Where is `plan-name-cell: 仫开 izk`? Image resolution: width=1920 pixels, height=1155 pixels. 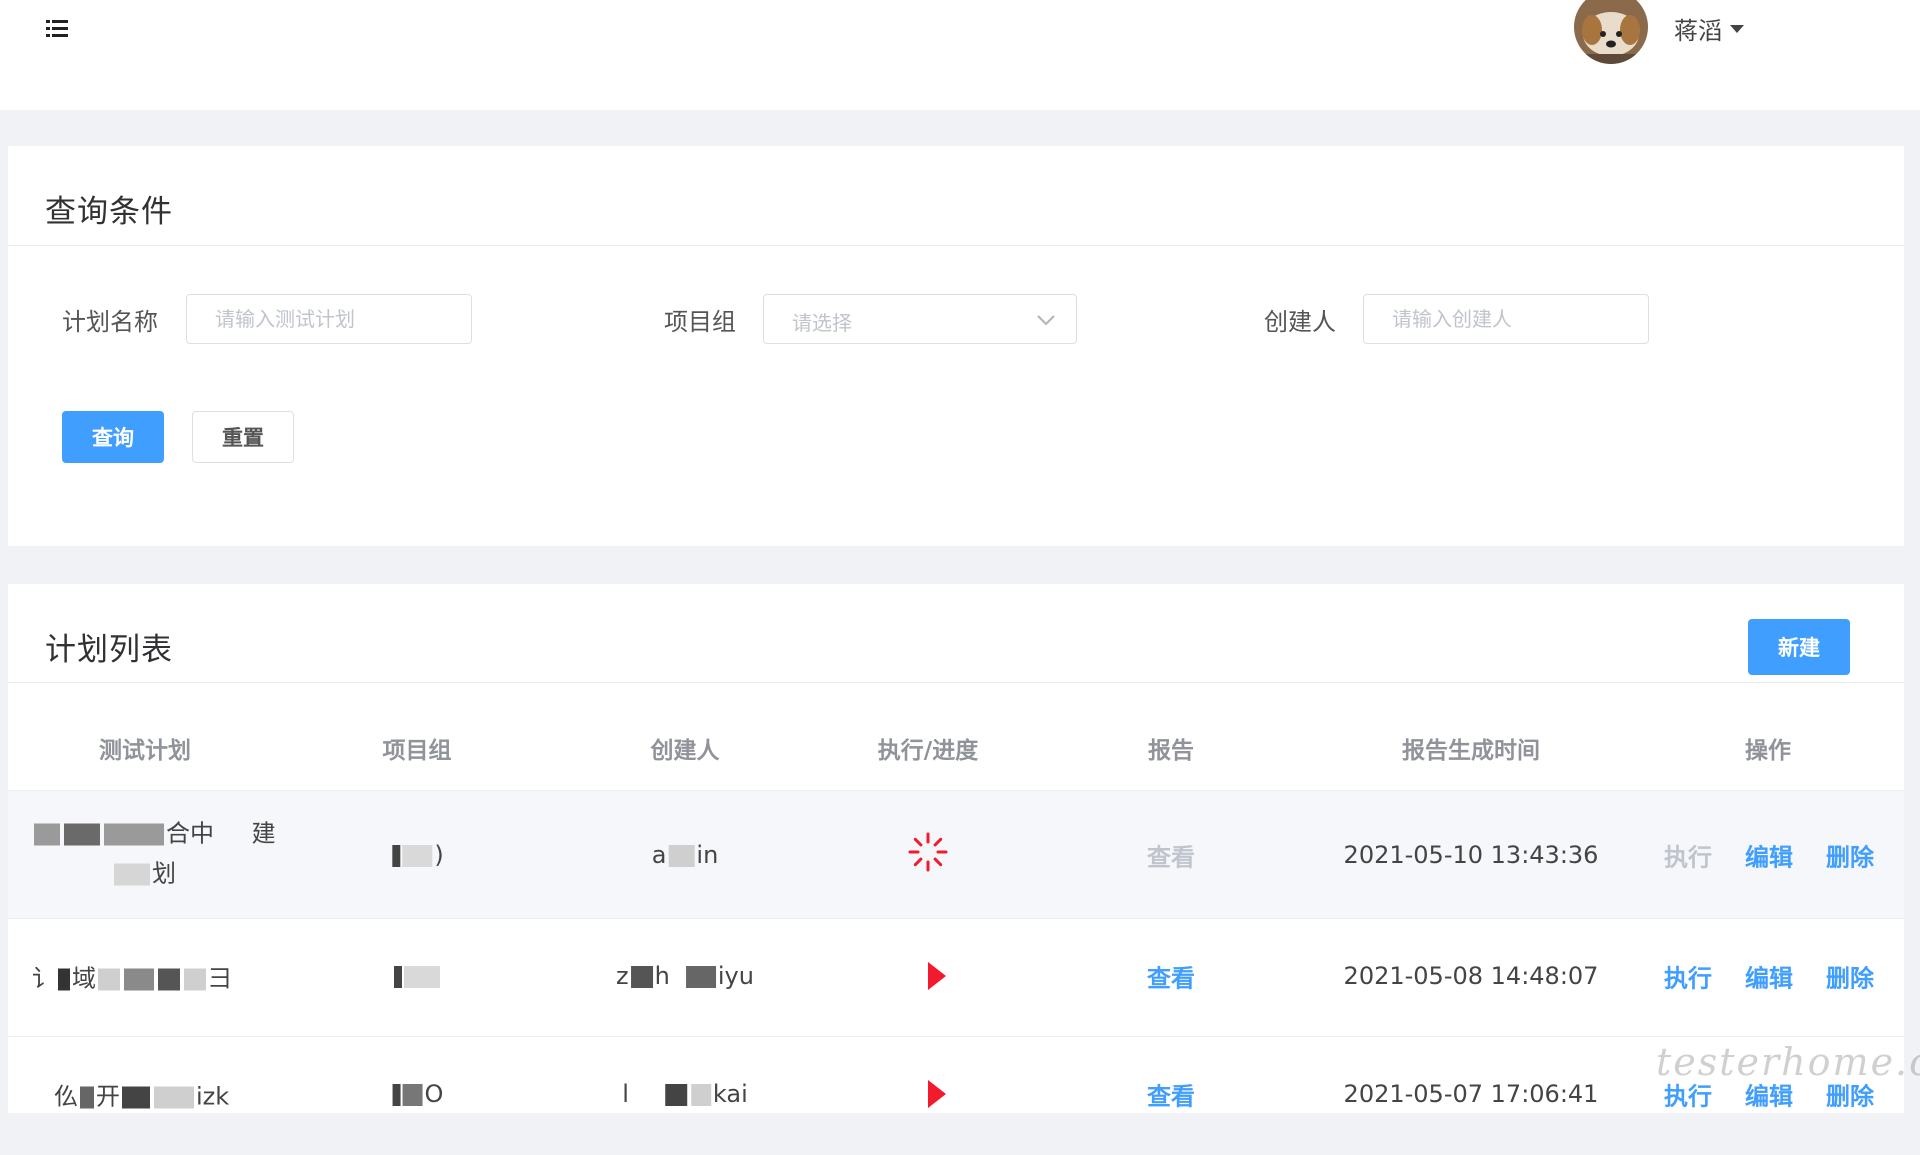
plan-name-cell: 仫开 izk is located at coordinates (141, 1094).